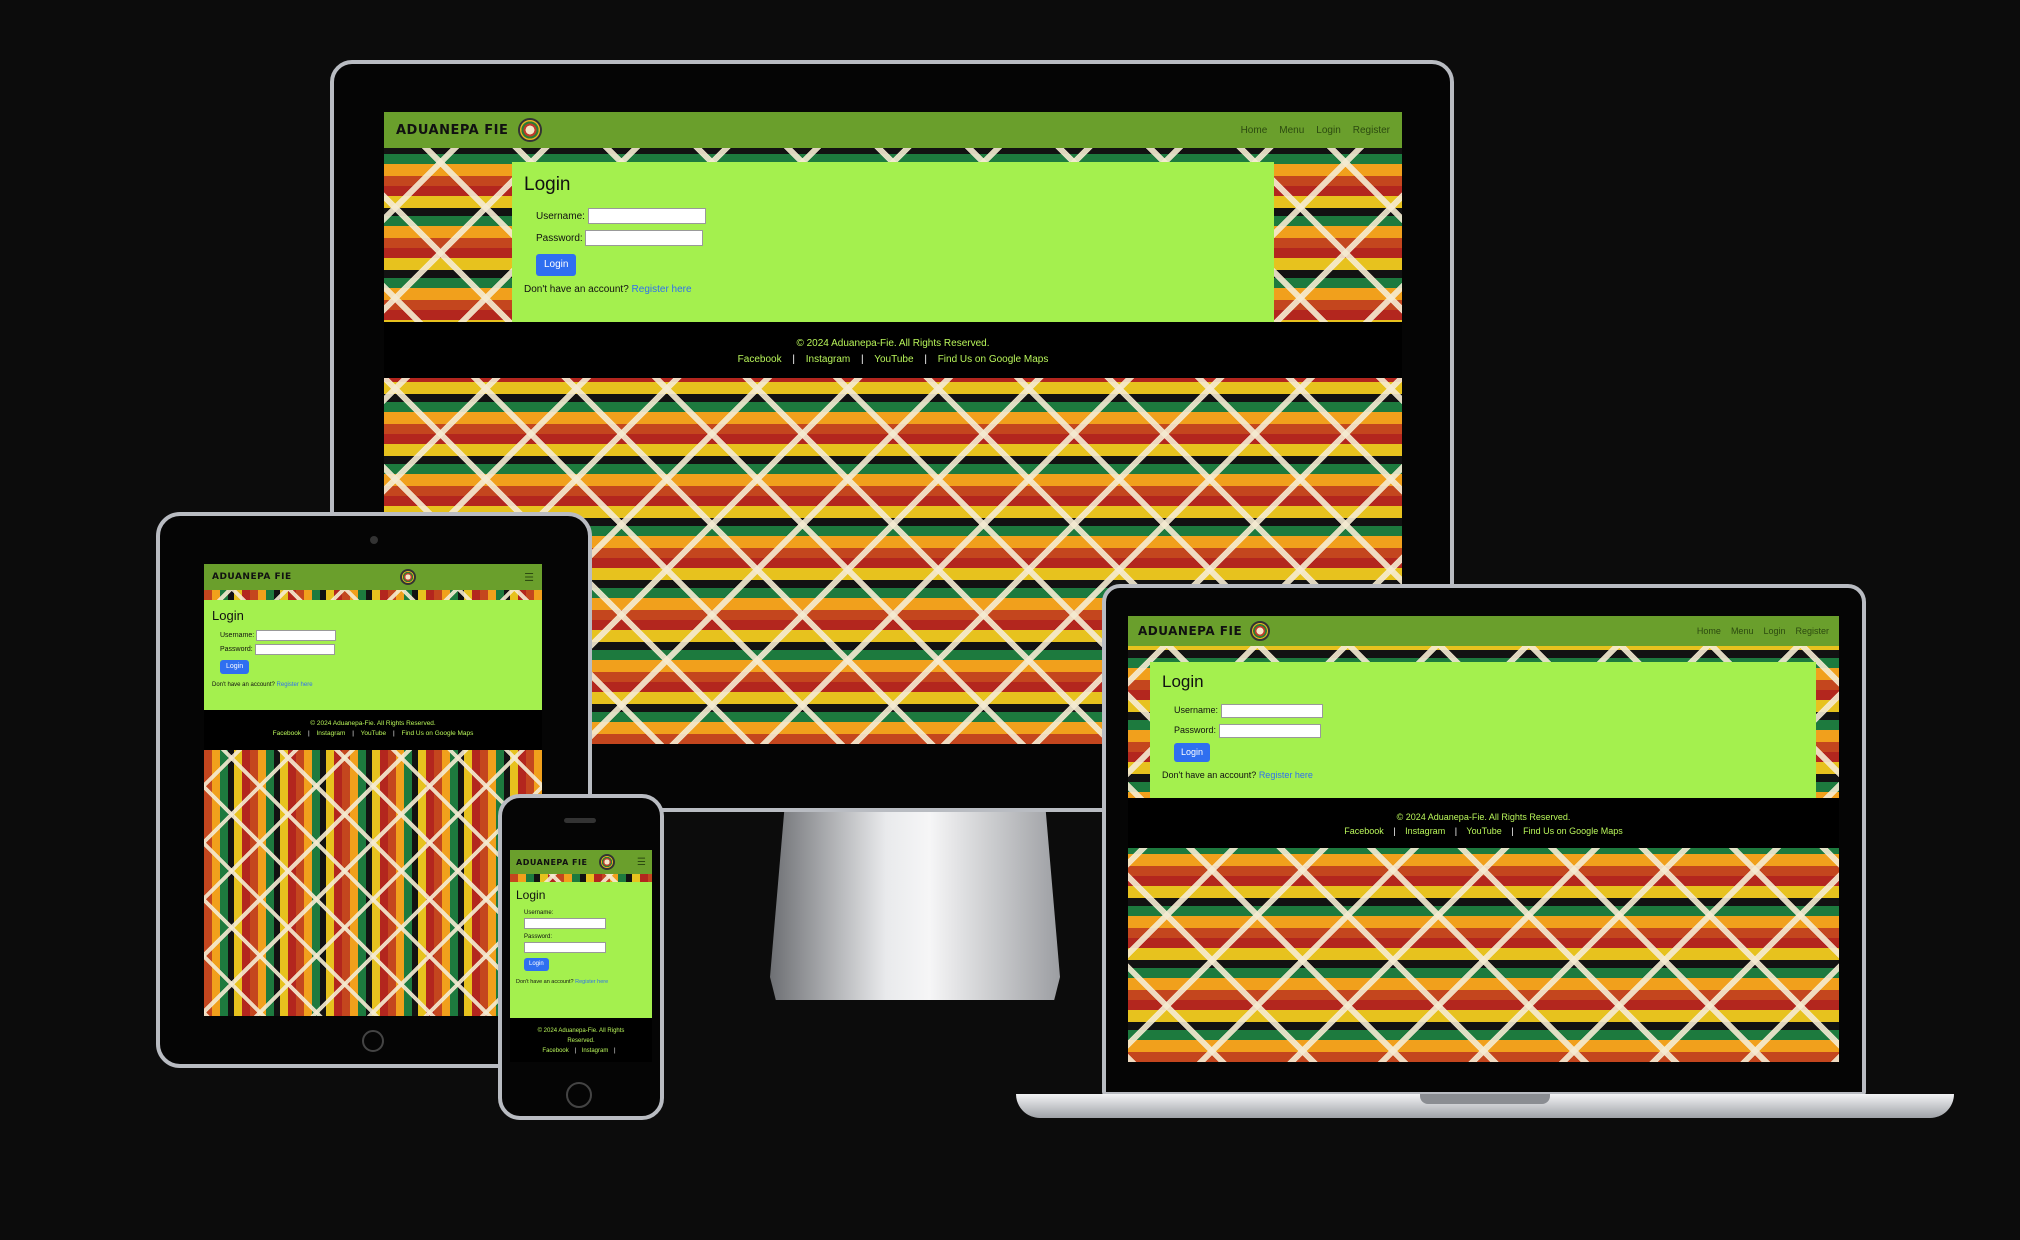 The height and width of the screenshot is (1240, 2020). Describe the element at coordinates (374, 540) in the screenshot. I see `tablet-camera` at that location.